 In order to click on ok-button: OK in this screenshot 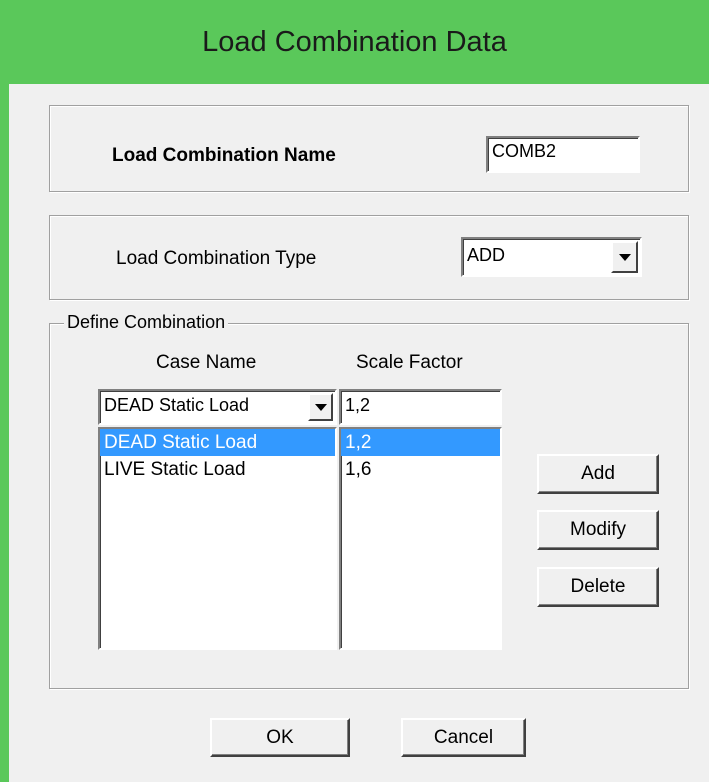, I will do `click(280, 737)`.